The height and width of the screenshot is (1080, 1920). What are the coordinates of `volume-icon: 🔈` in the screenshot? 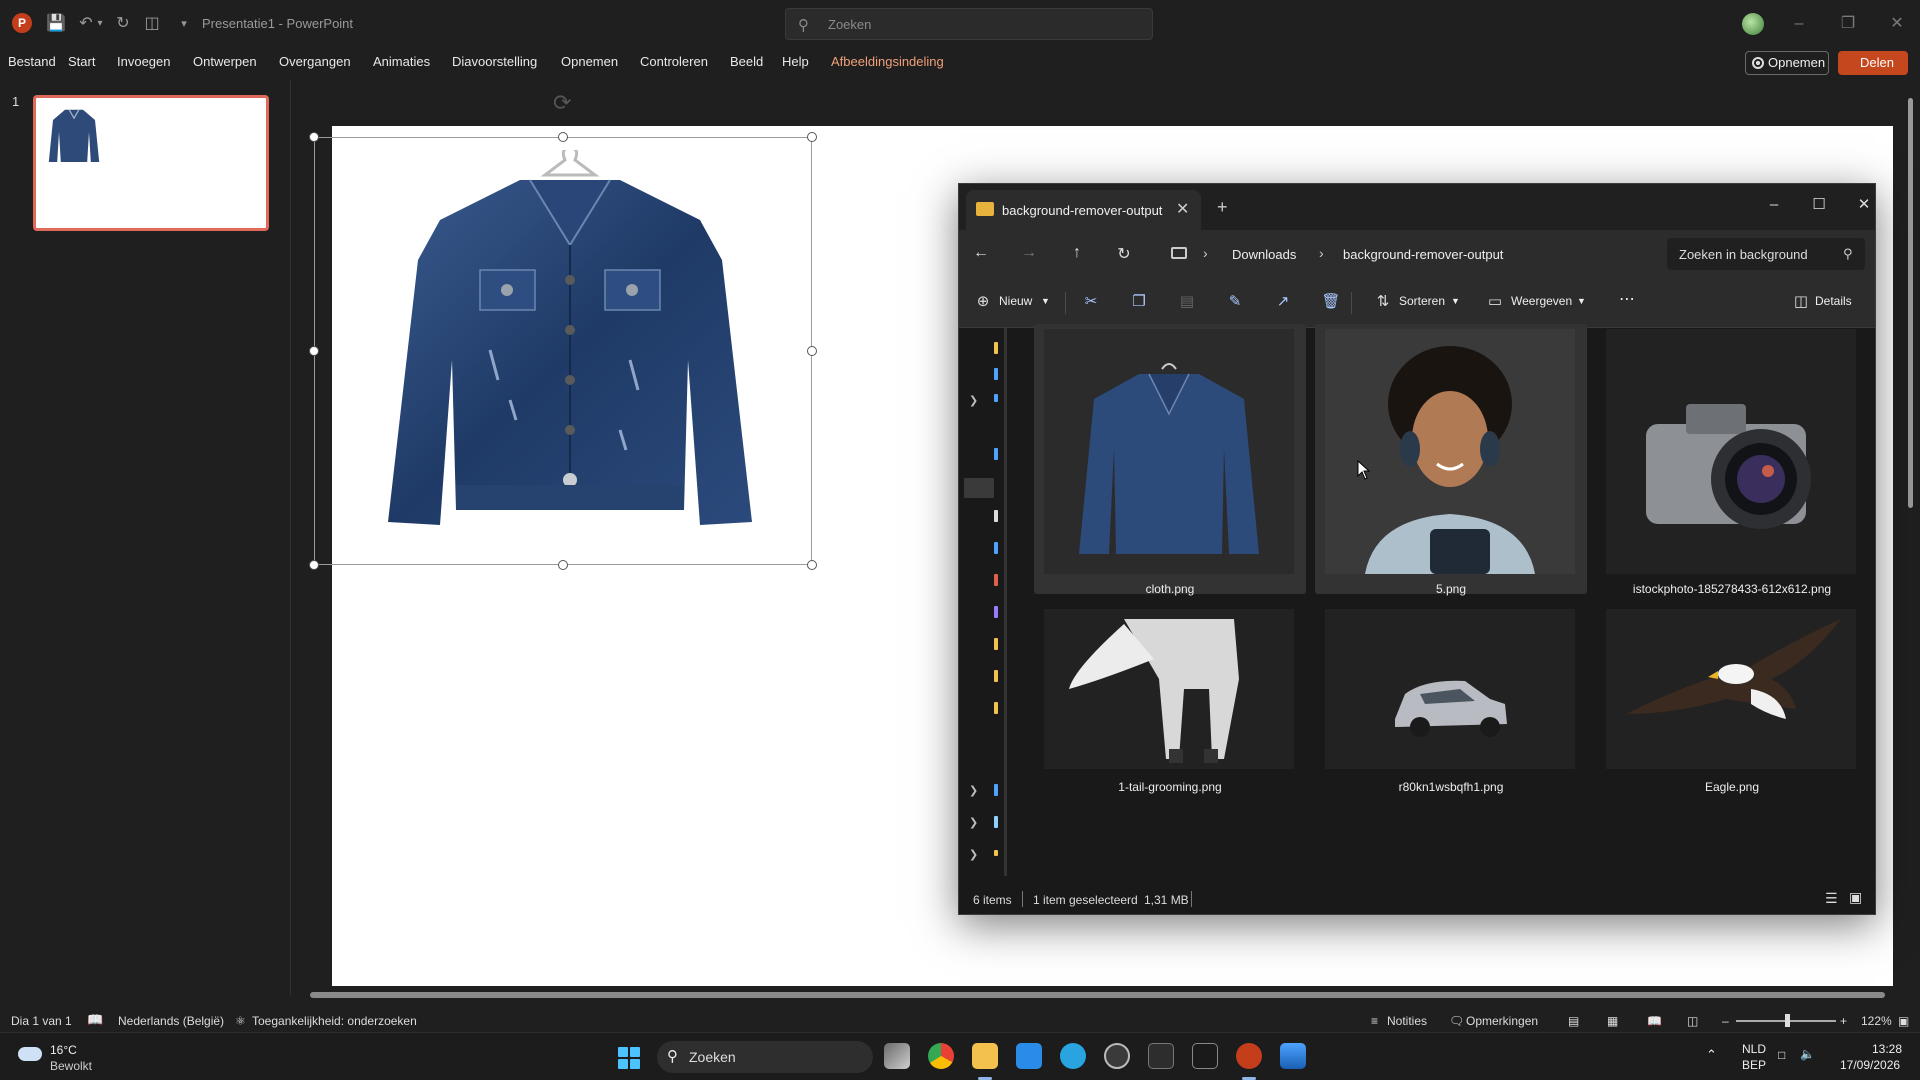 It's located at (1807, 1054).